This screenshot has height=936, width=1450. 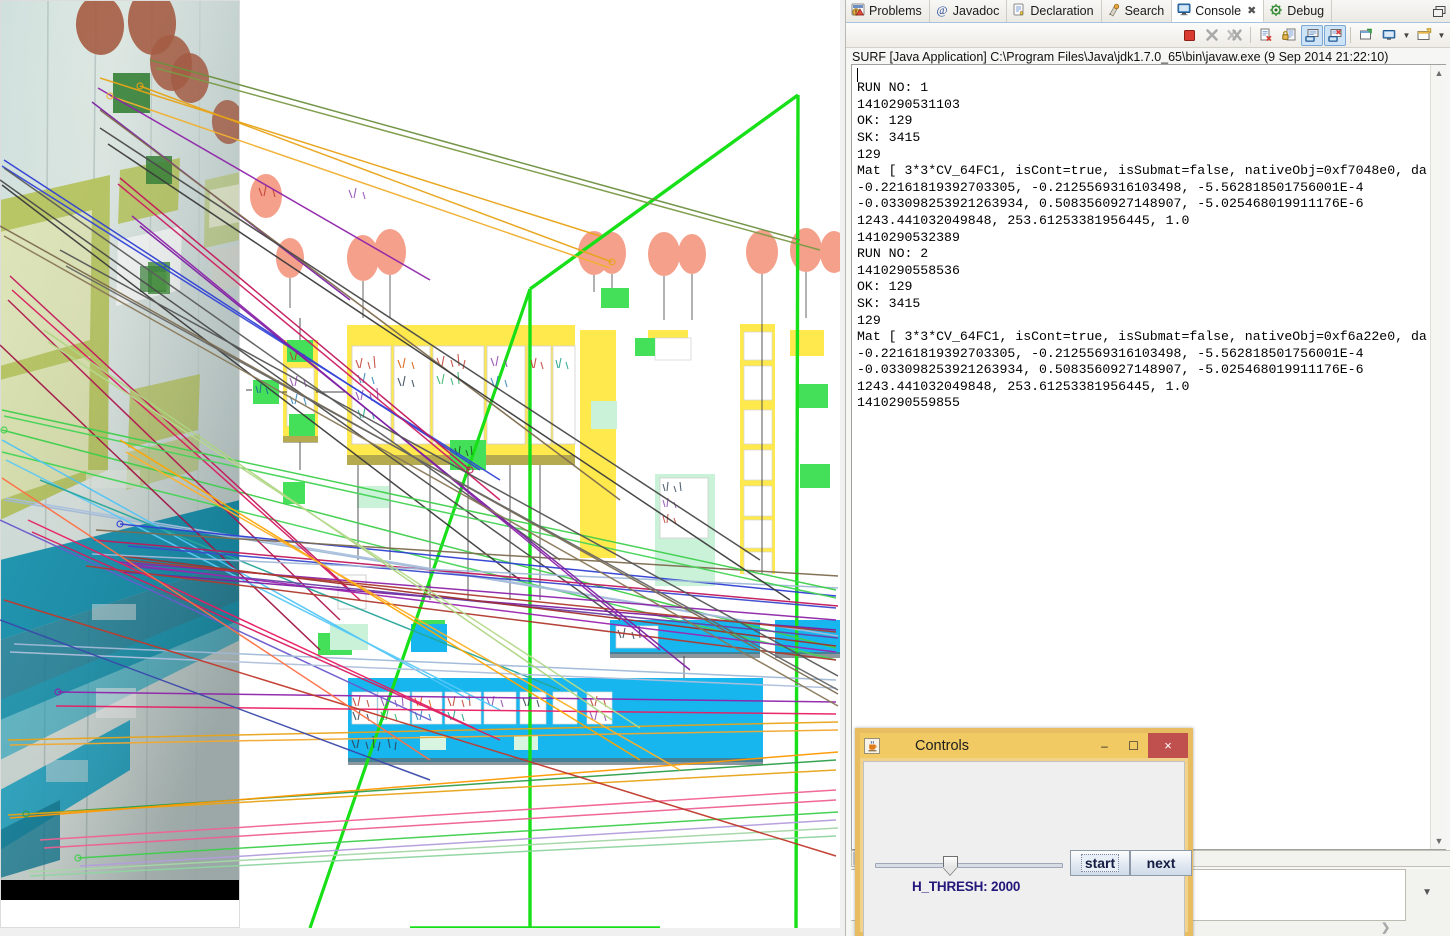 I want to click on controls-client-area: H_THRESH: 2000 start next, so click(x=1026, y=847).